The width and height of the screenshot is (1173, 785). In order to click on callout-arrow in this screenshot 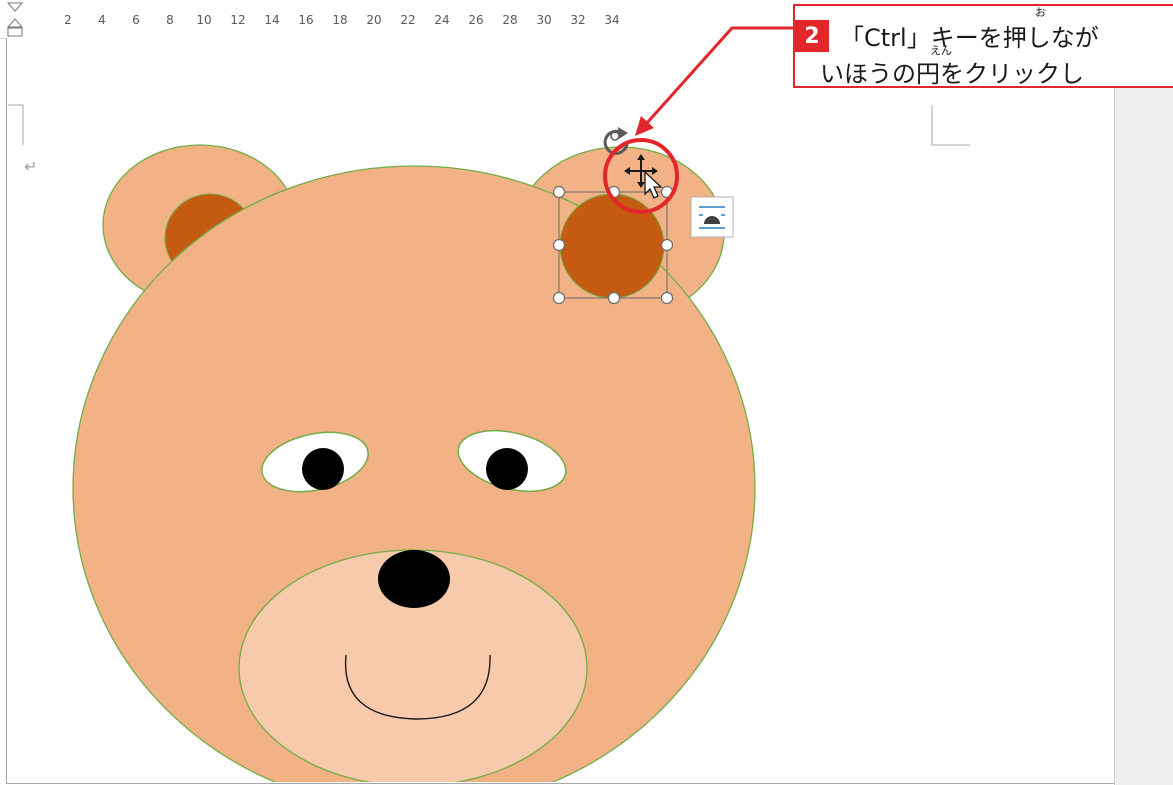, I will do `click(714, 81)`.